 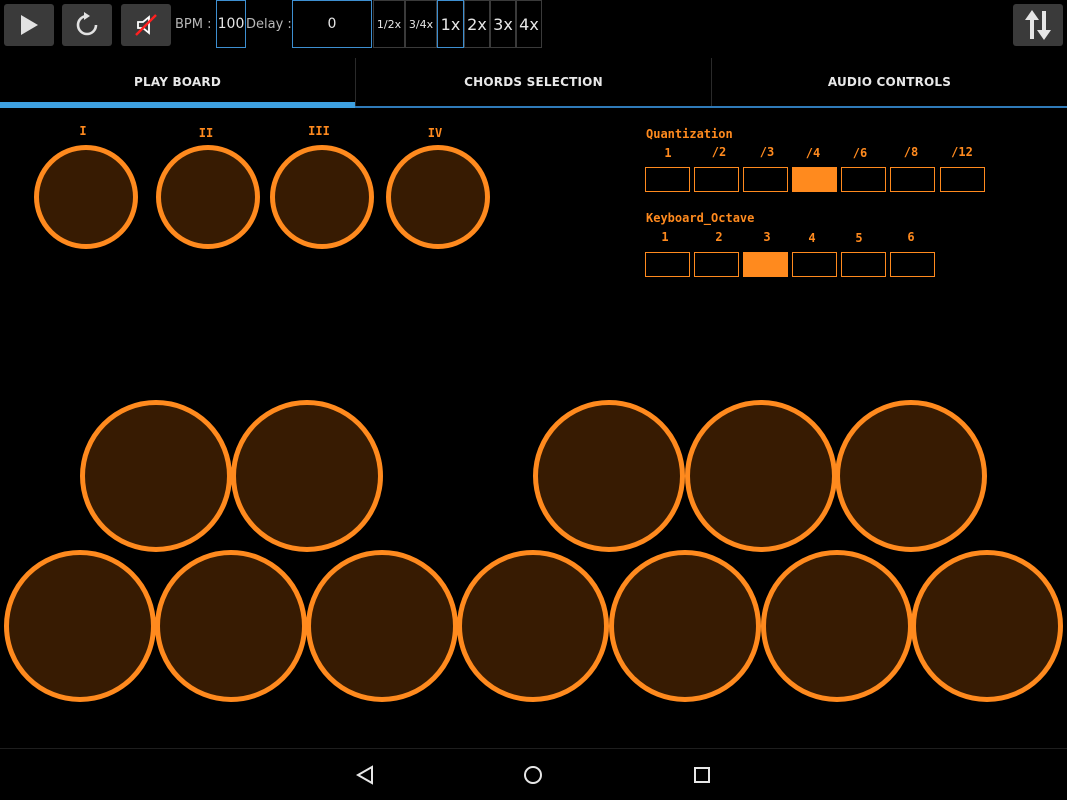 I want to click on system-nav-bar, so click(x=533, y=774).